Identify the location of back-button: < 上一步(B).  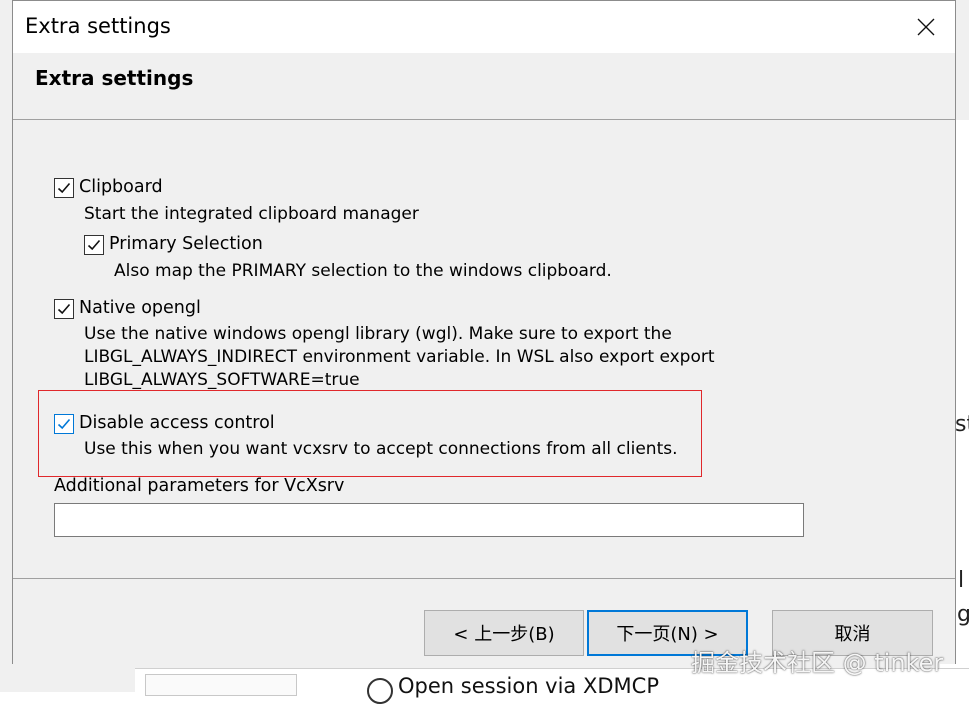
(504, 633).